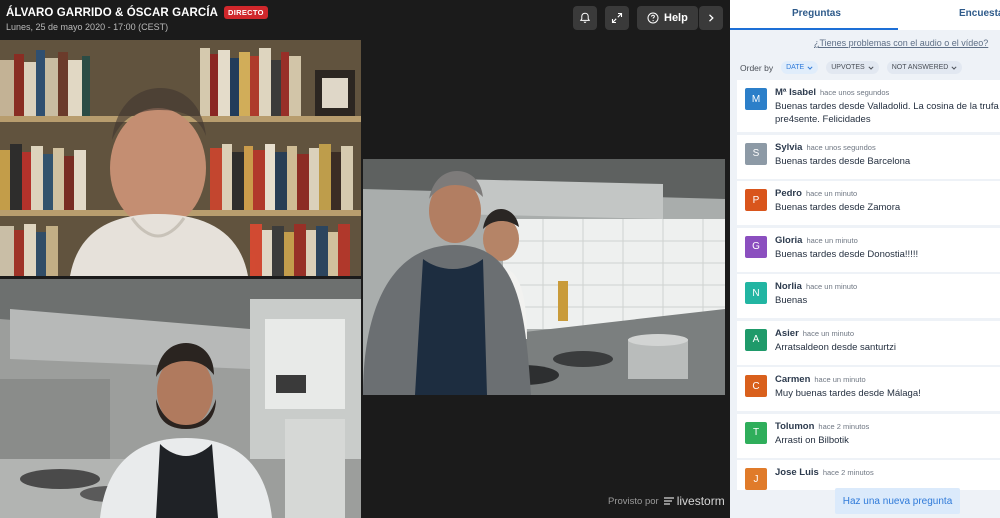 The height and width of the screenshot is (518, 1000). I want to click on powered-by: Provisto por livestorm, so click(666, 501).